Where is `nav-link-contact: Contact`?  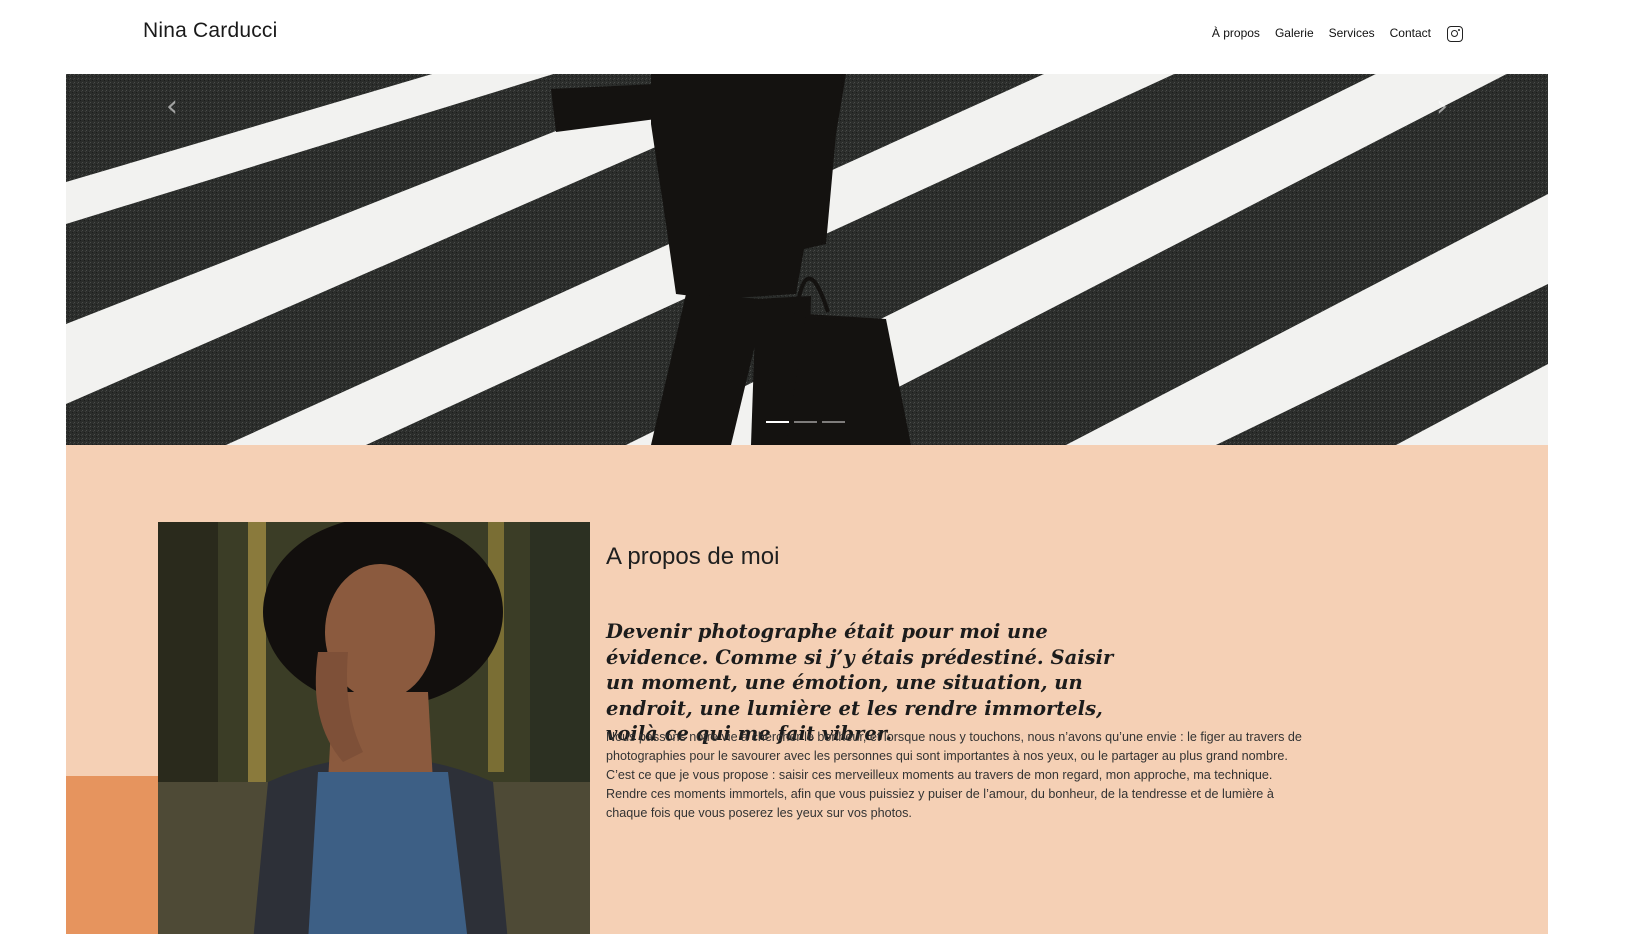 nav-link-contact: Contact is located at coordinates (1410, 33).